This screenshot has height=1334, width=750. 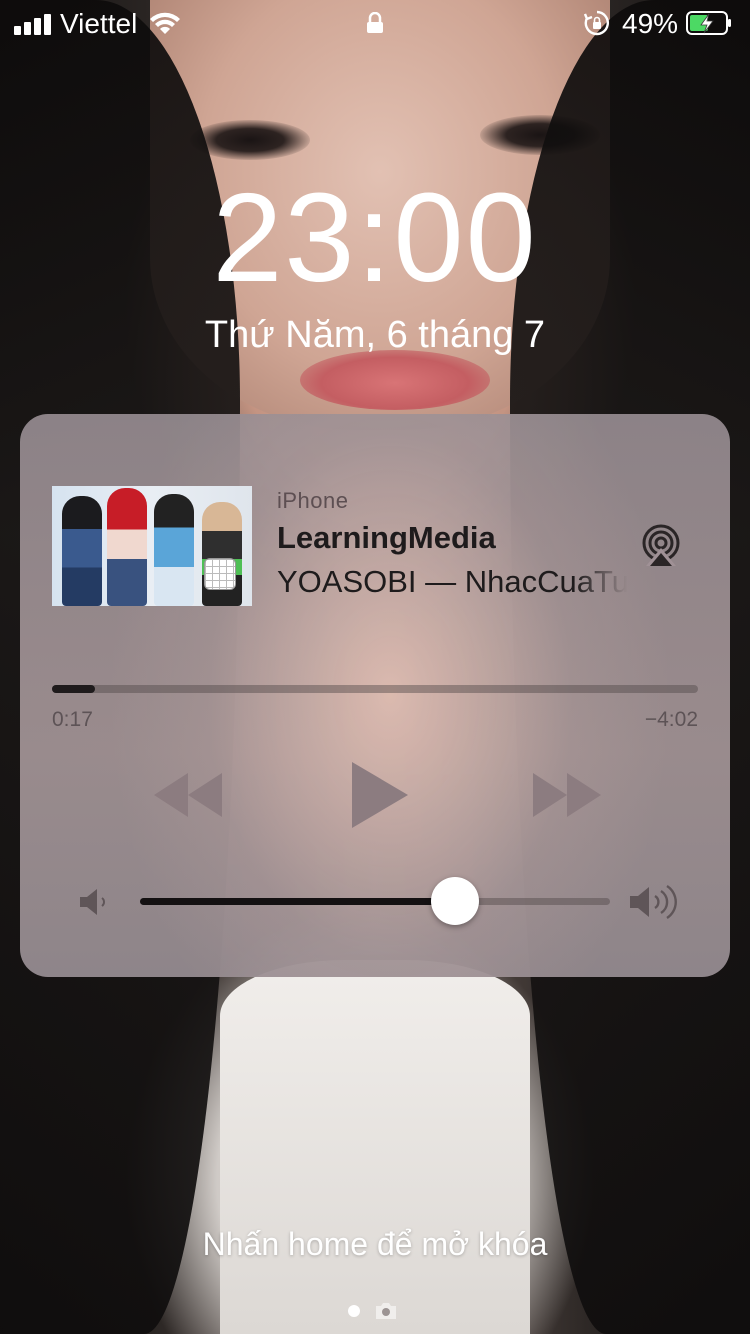 I want to click on camera-icon, so click(x=386, y=1311).